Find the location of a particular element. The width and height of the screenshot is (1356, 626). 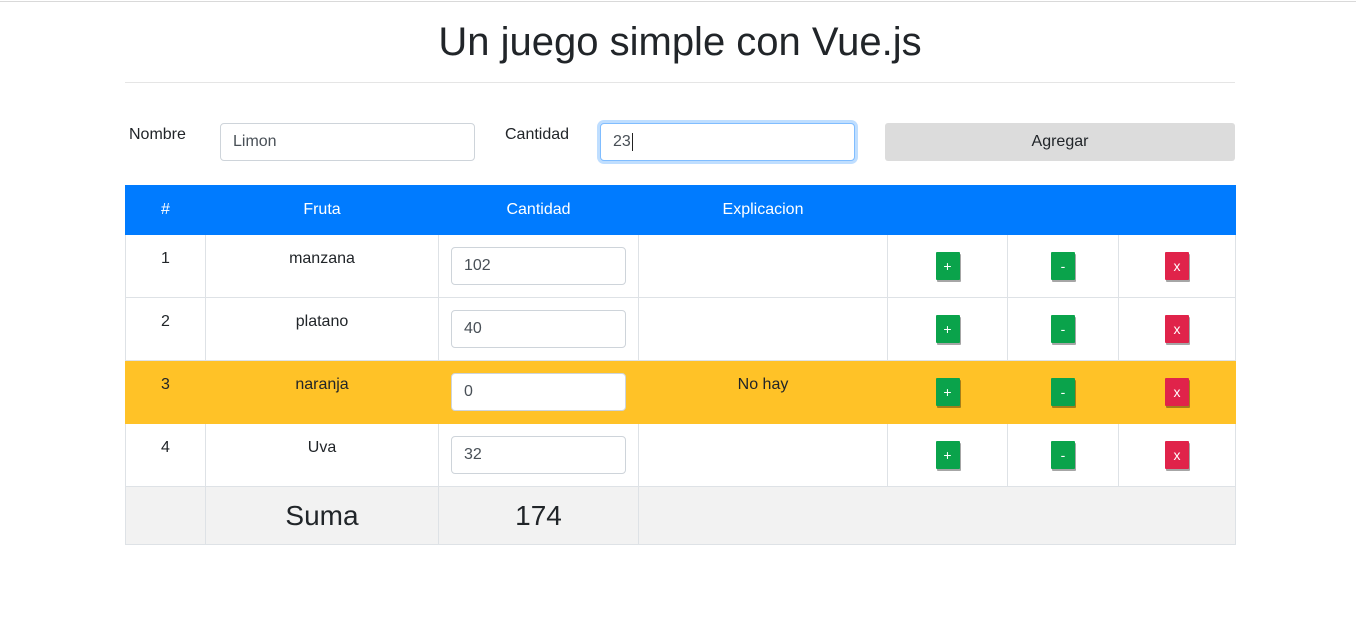

row-fruta: naranja is located at coordinates (322, 392).